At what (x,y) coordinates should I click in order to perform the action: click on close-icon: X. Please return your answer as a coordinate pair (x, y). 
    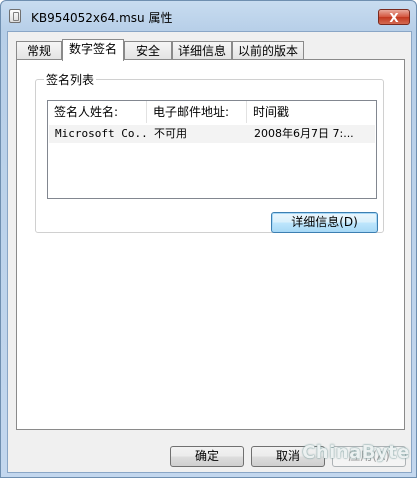
    Looking at the image, I should click on (394, 18).